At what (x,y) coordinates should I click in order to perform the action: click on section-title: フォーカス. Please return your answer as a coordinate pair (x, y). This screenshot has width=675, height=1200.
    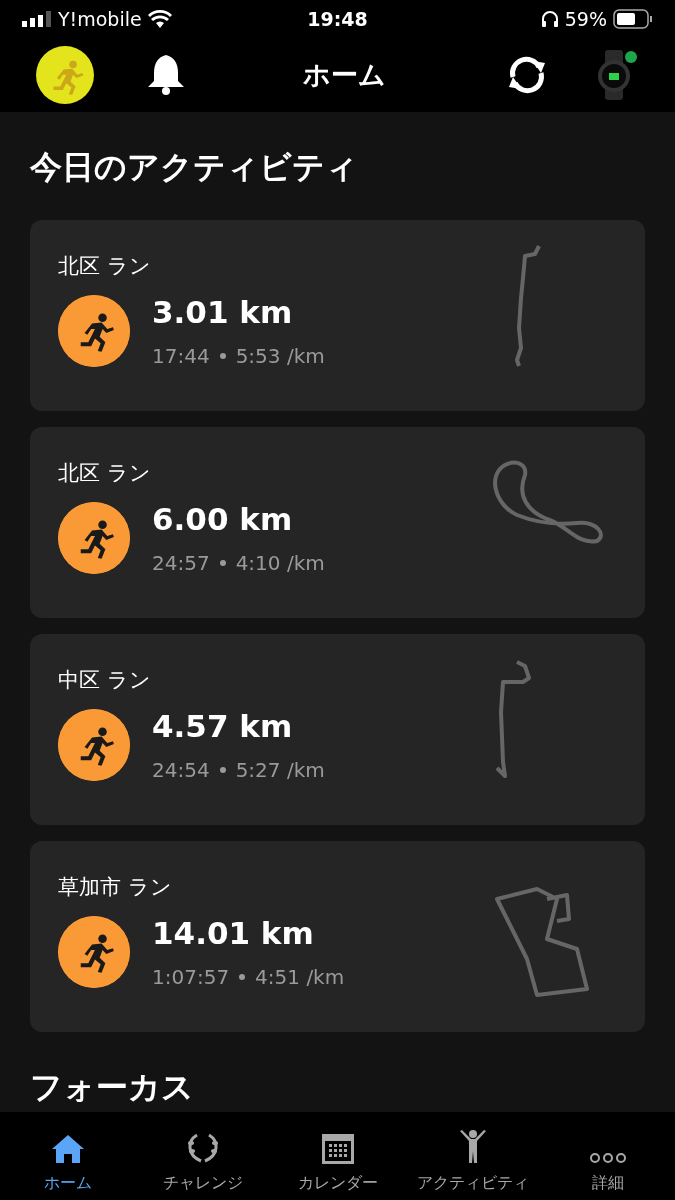
    Looking at the image, I should click on (112, 1087).